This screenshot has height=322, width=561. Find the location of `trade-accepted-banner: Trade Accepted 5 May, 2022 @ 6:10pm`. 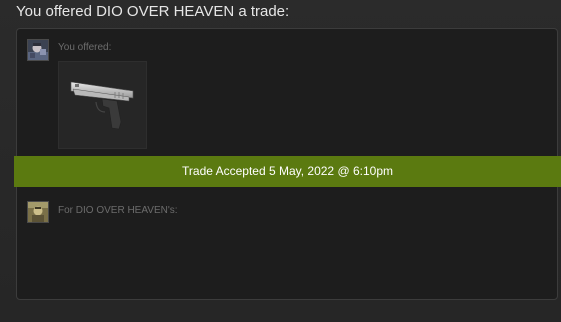

trade-accepted-banner: Trade Accepted 5 May, 2022 @ 6:10pm is located at coordinates (287, 171).